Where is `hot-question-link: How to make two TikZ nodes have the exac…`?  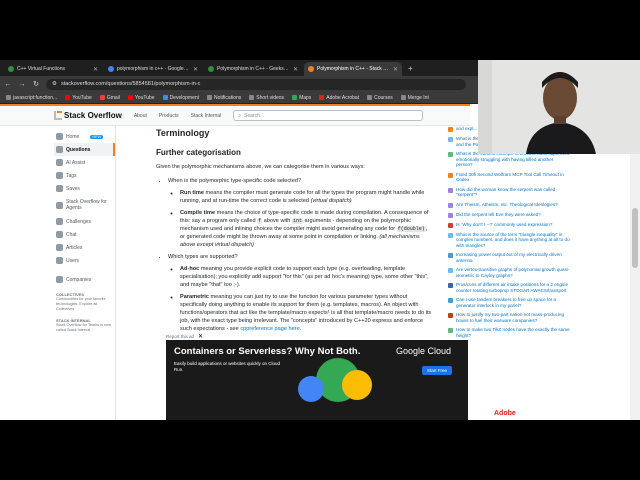 hot-question-link: How to make two TikZ nodes have the exac… is located at coordinates (513, 332).